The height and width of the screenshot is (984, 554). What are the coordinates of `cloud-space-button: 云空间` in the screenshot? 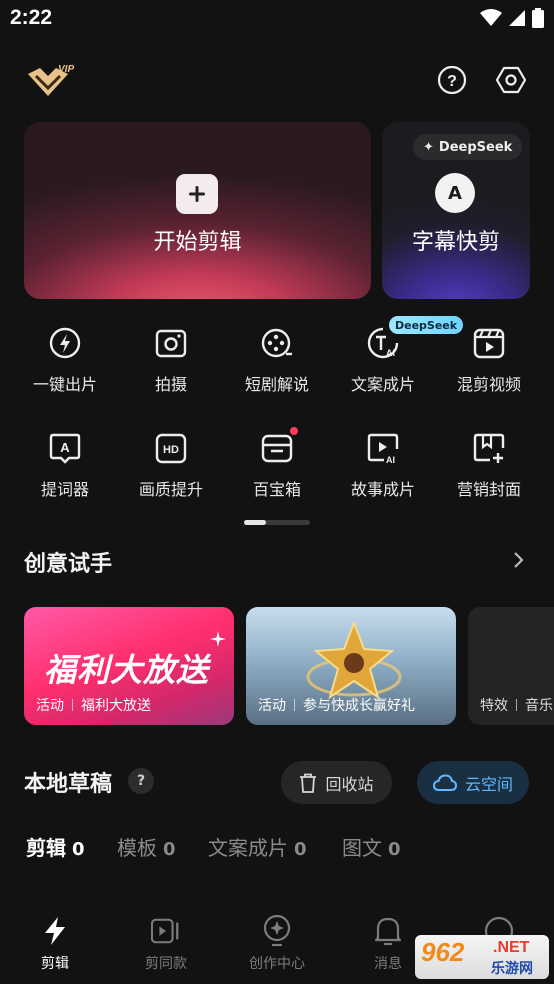 It's located at (473, 782).